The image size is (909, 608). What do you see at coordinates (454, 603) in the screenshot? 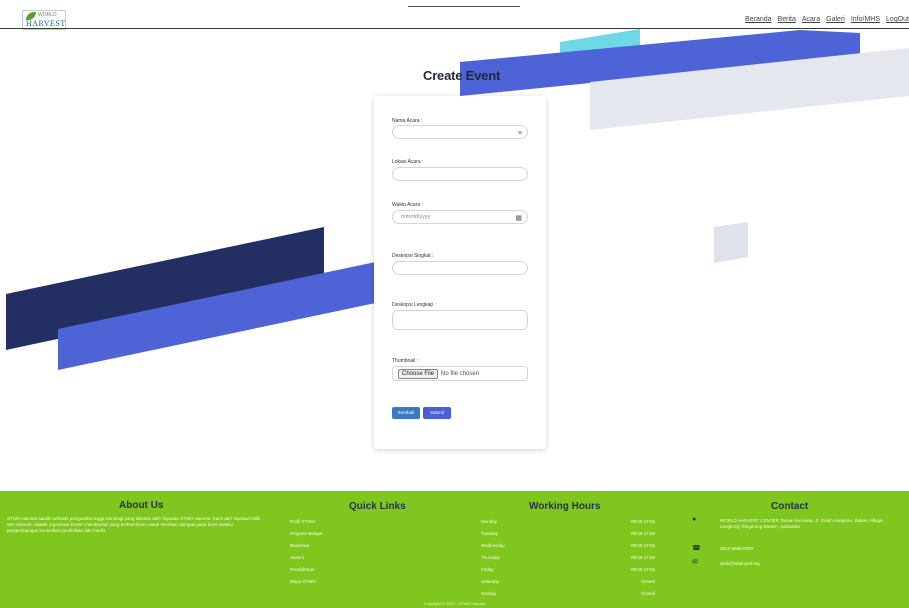
I see `copyright: Copyright © 2023 - STWH Harvest` at bounding box center [454, 603].